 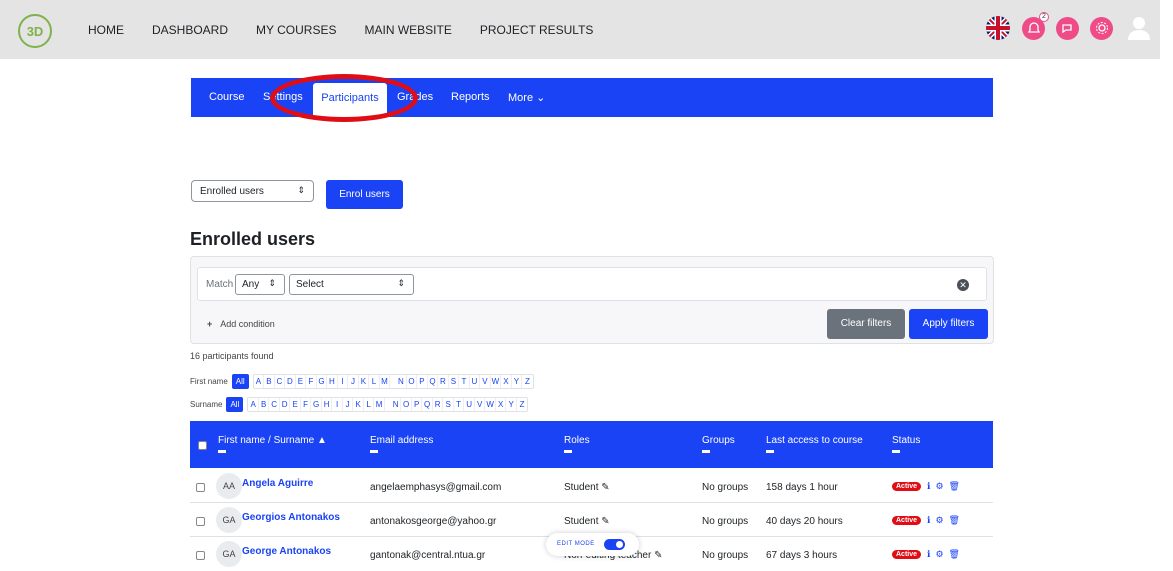 What do you see at coordinates (417, 404) in the screenshot?
I see `surname-letter-p: P` at bounding box center [417, 404].